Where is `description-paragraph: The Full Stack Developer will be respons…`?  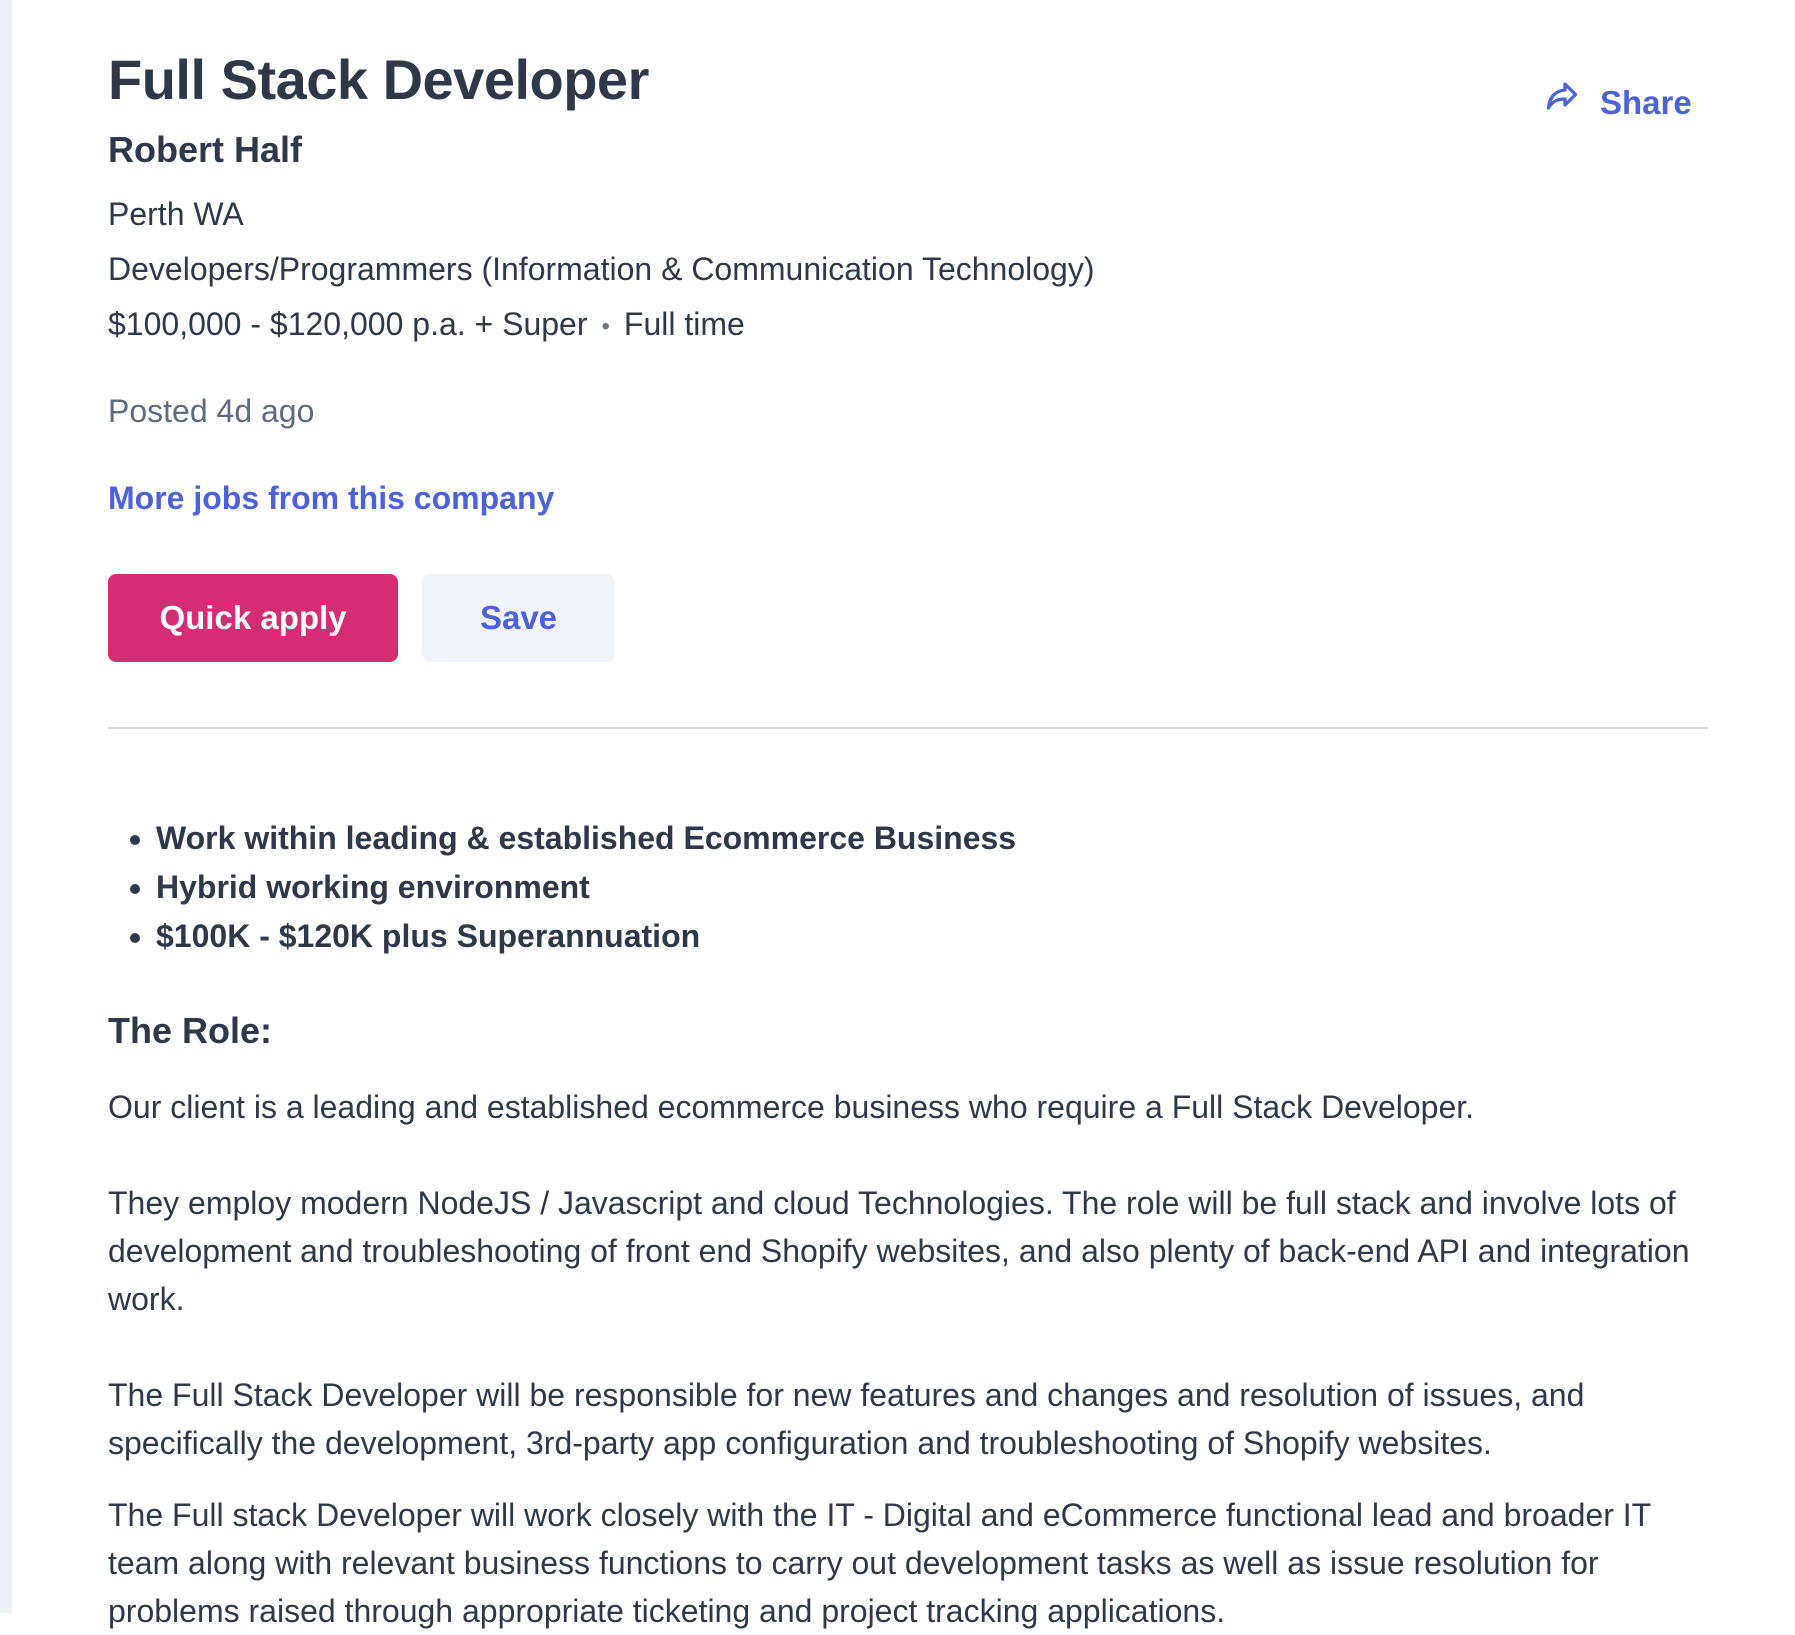
description-paragraph: The Full Stack Developer will be respons… is located at coordinates (846, 1419).